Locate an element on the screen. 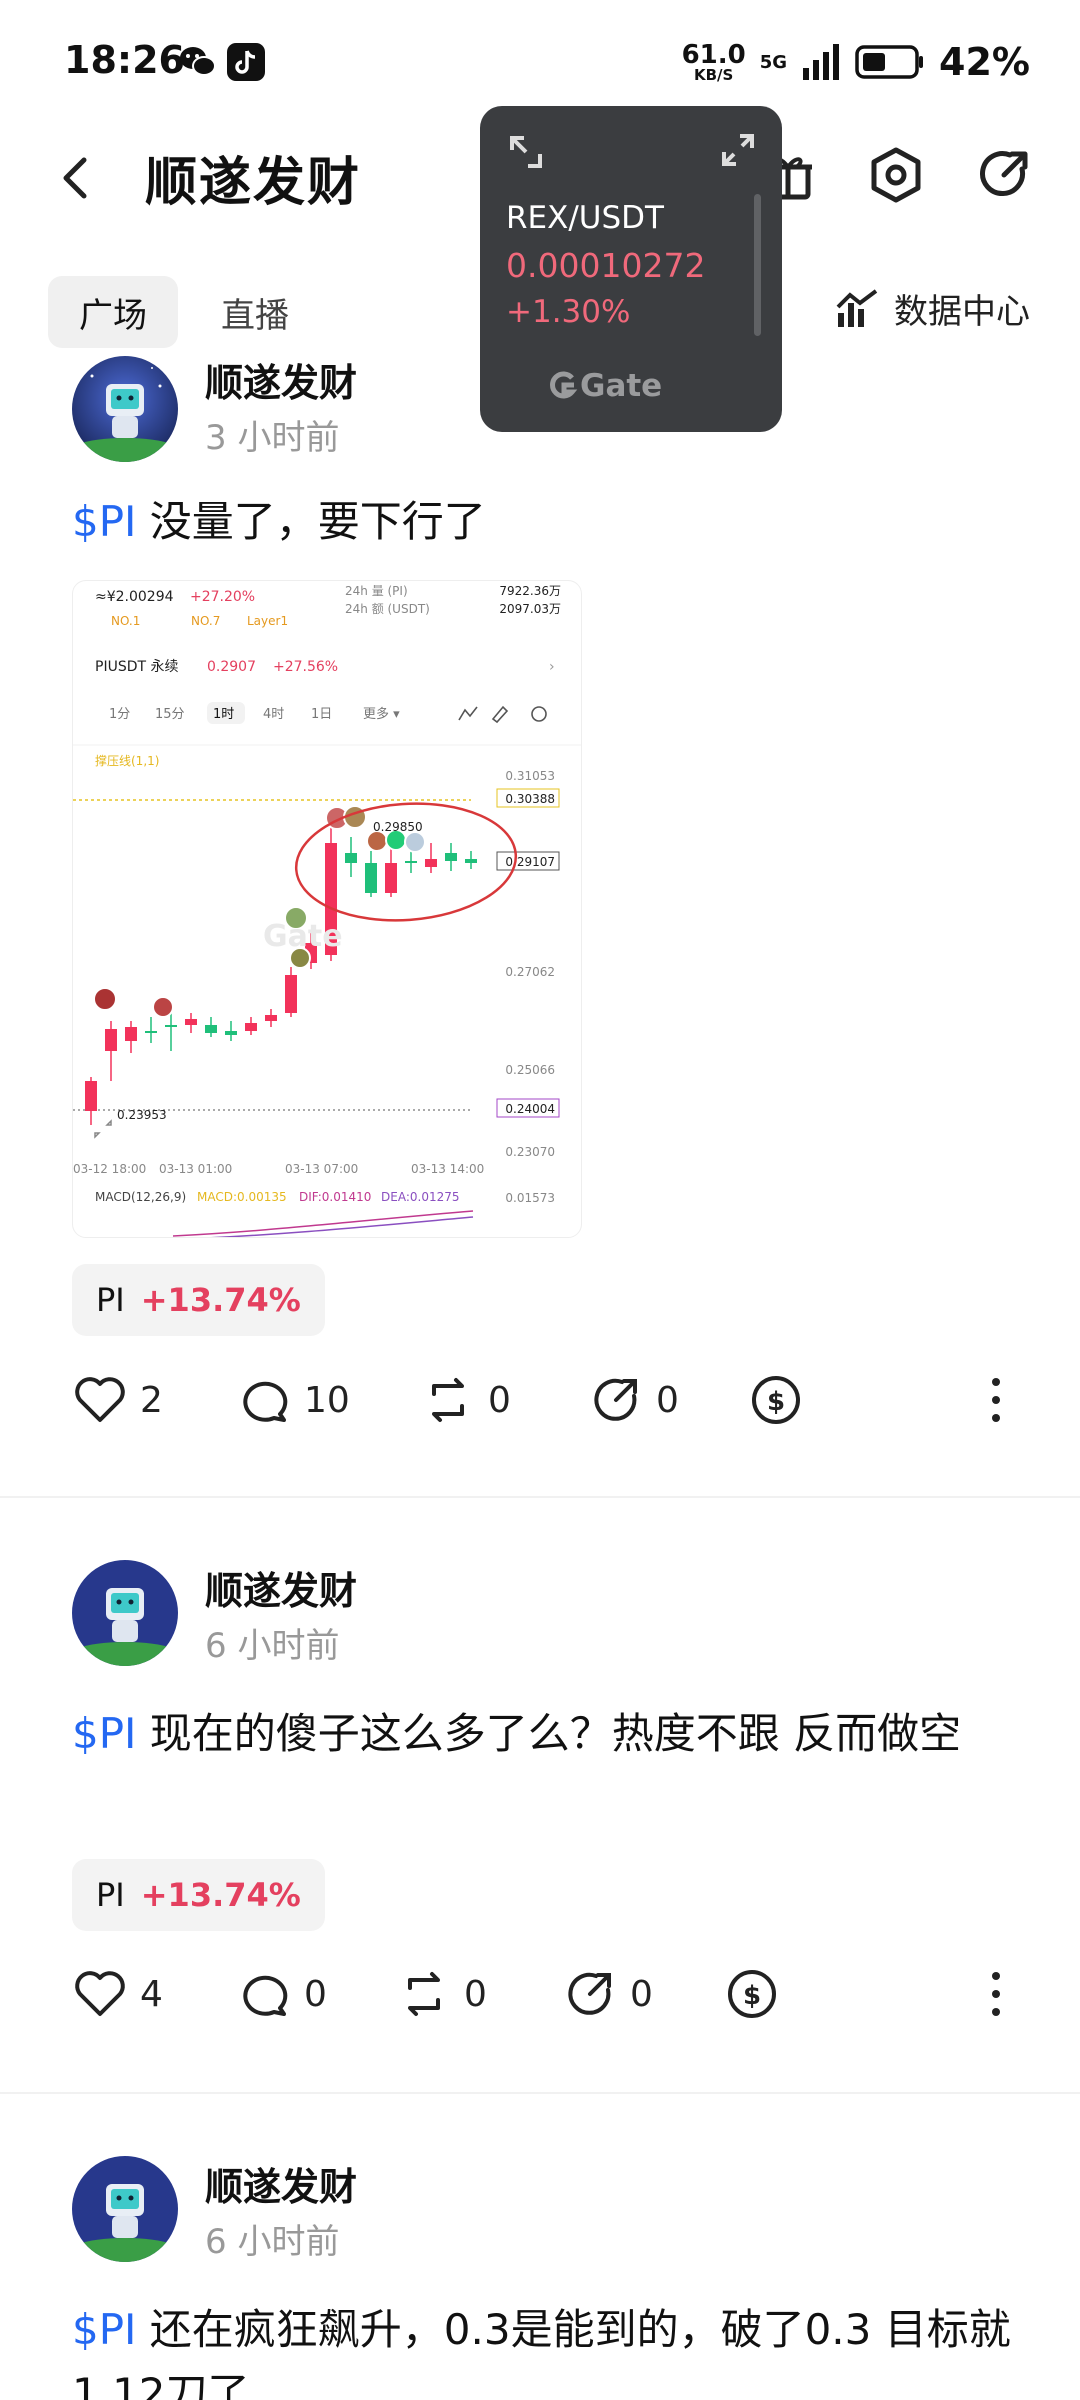  ci-interval-tab: 1分 is located at coordinates (119, 714).